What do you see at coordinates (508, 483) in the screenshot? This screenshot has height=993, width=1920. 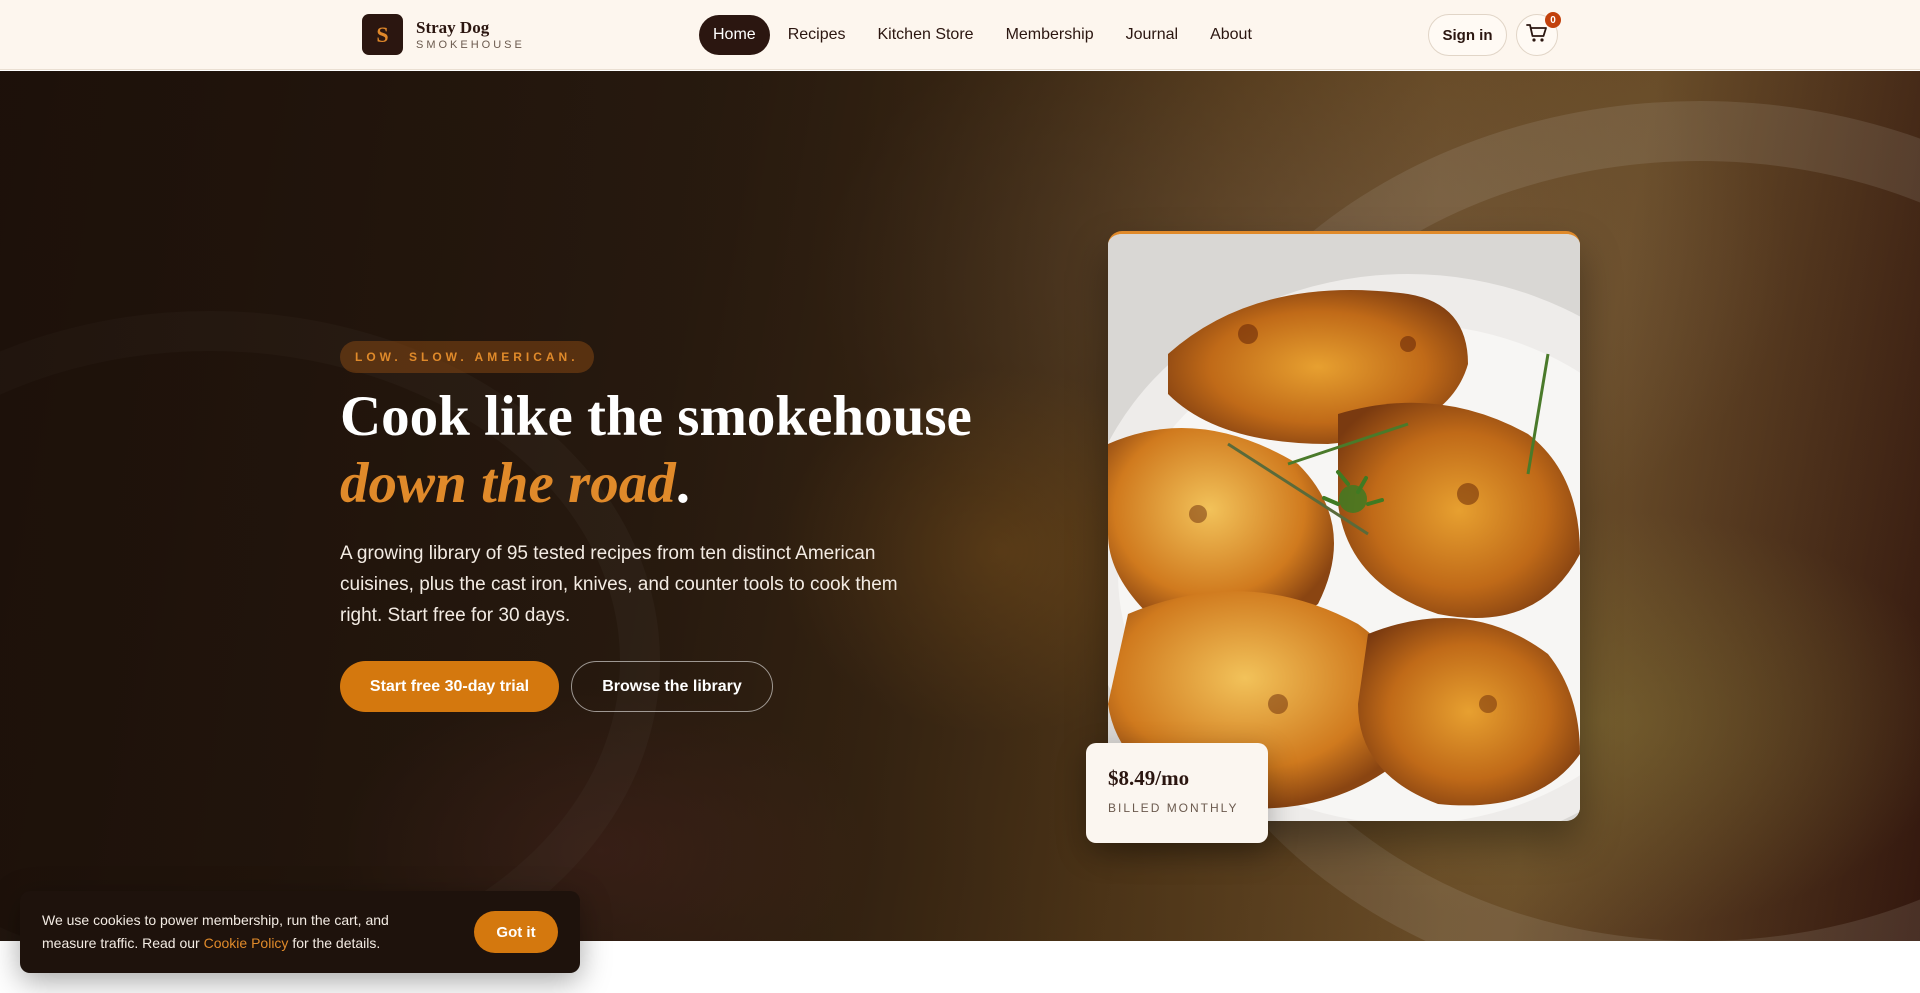 I see `headline-accent: down the road` at bounding box center [508, 483].